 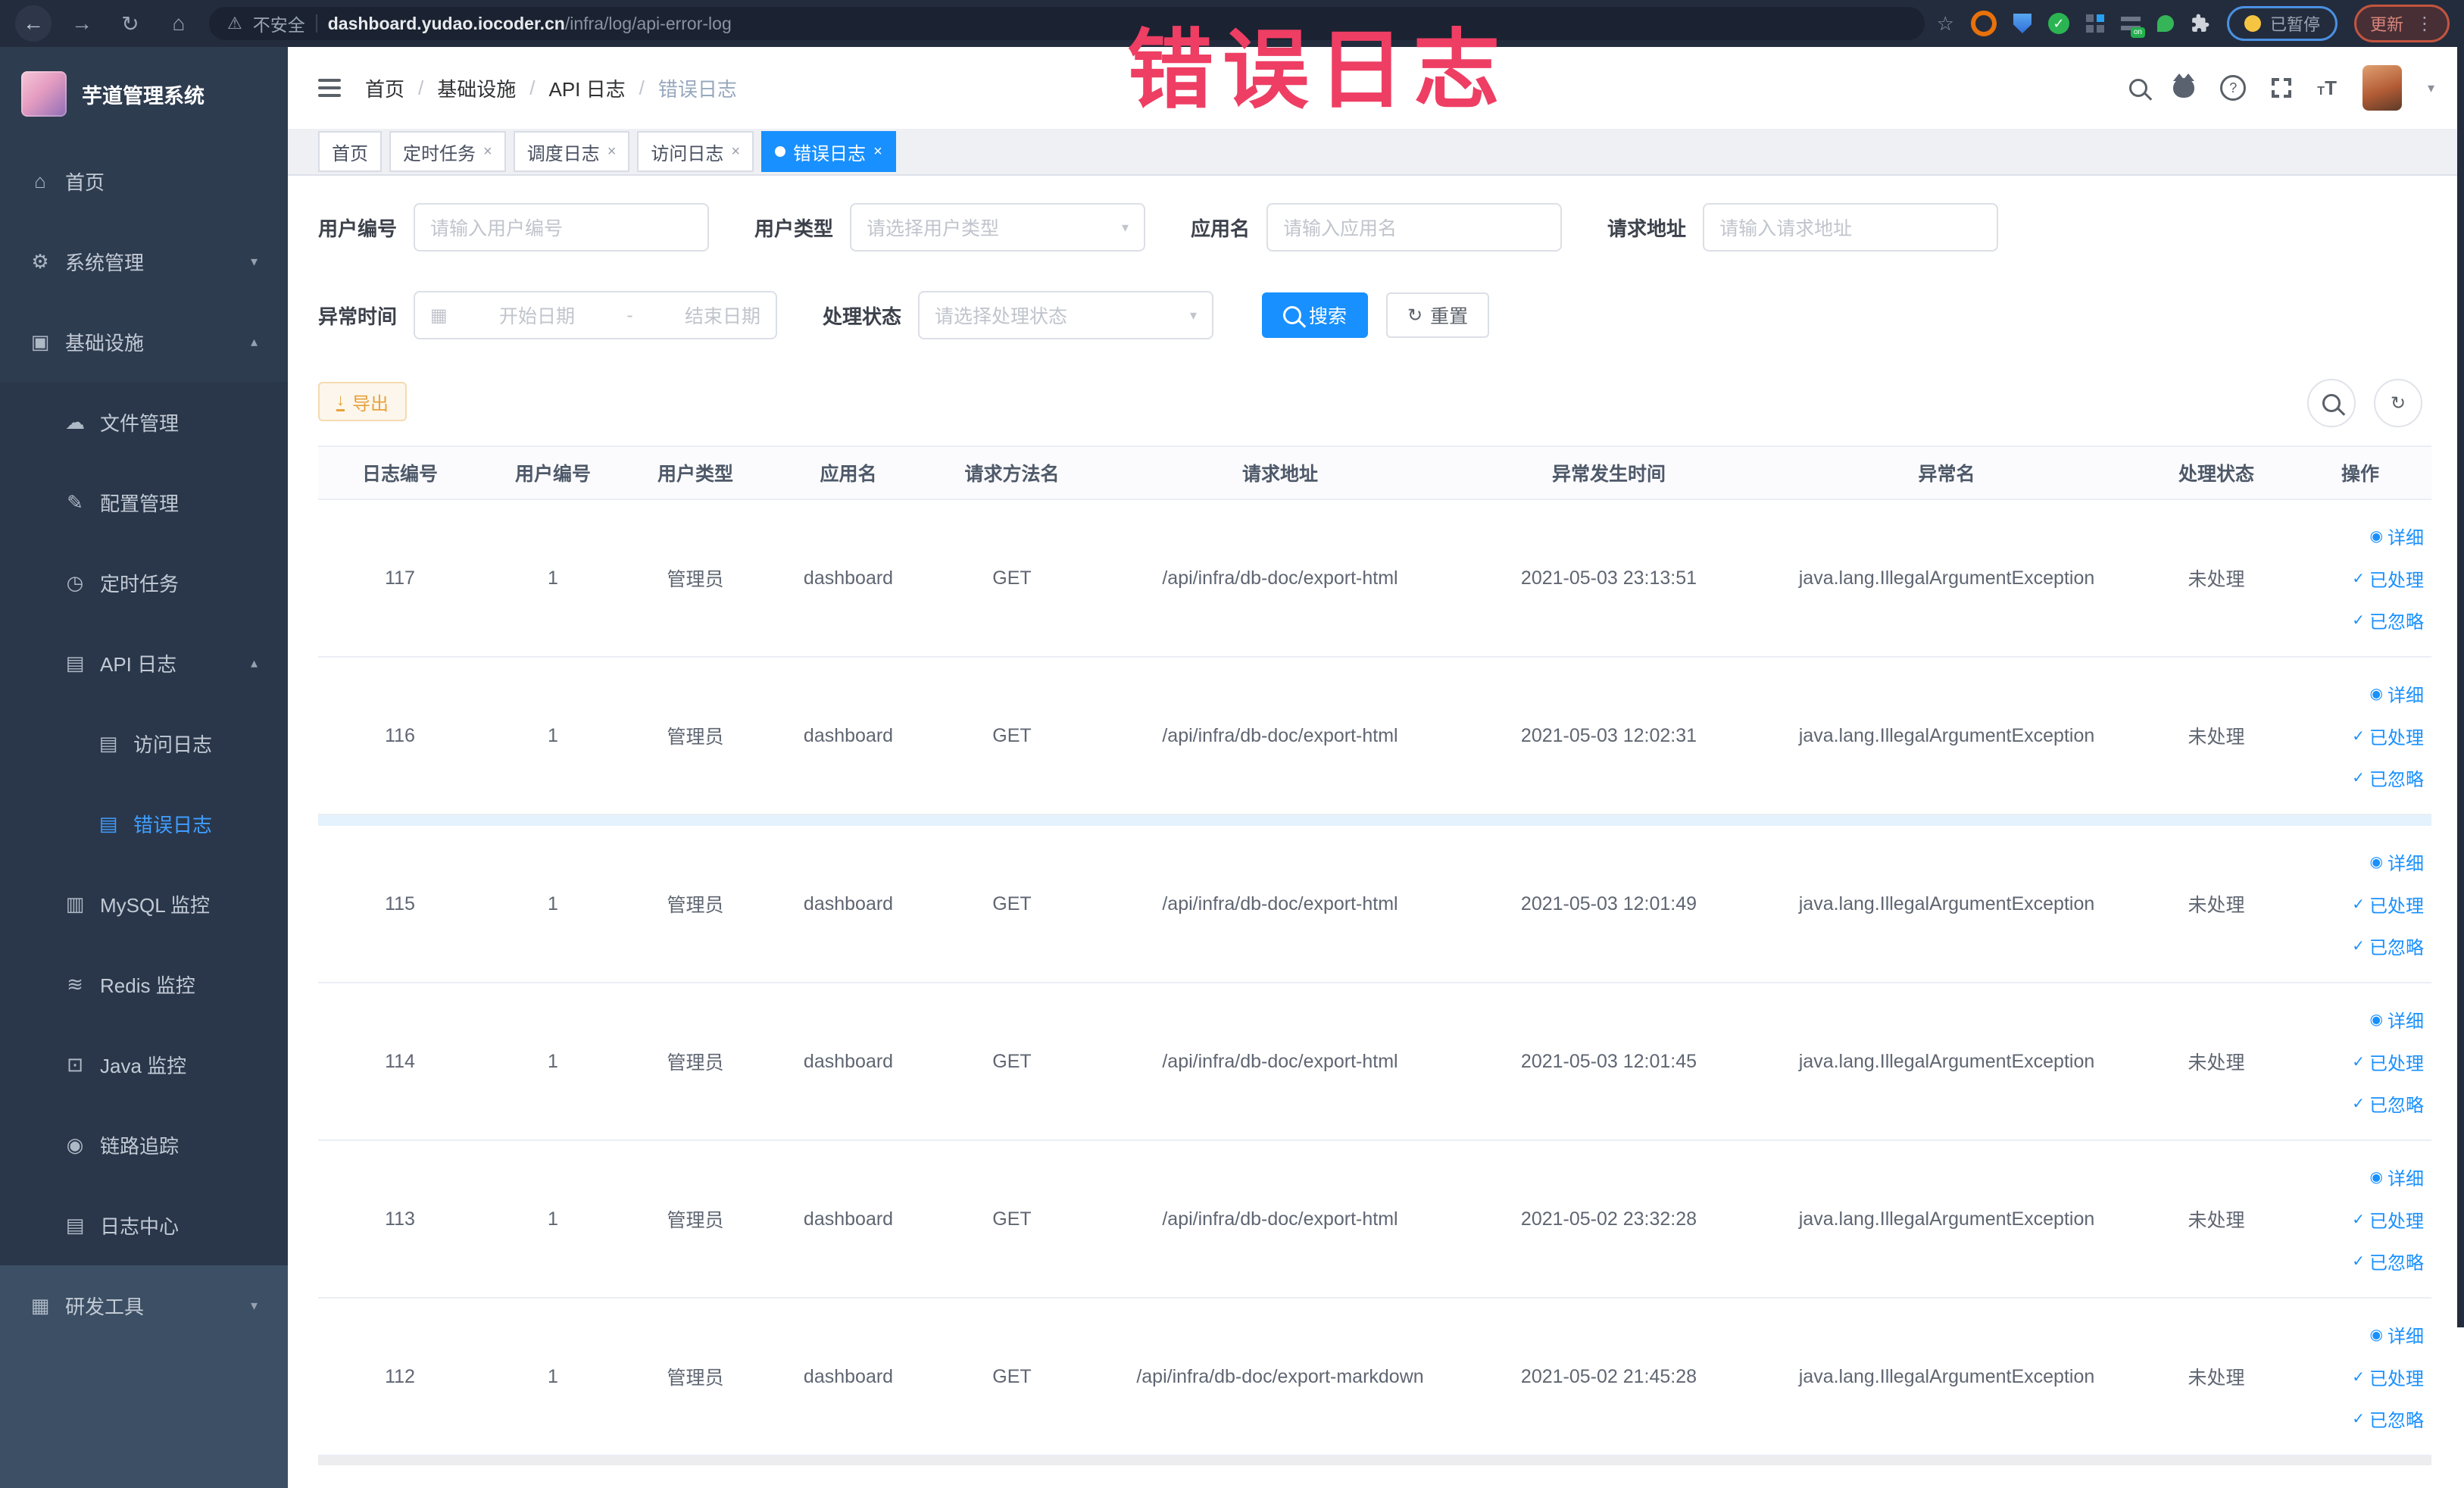 I want to click on sidebar-item-file: ☁ 文件管理, so click(x=144, y=422).